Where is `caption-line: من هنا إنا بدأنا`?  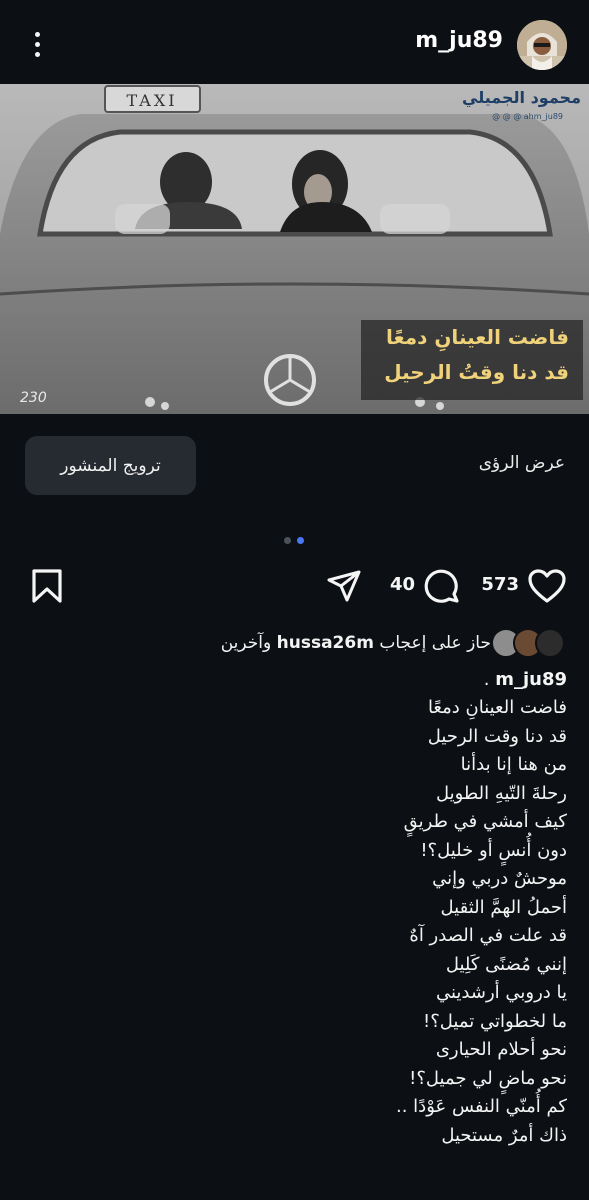 caption-line: من هنا إنا بدأنا is located at coordinates (513, 764).